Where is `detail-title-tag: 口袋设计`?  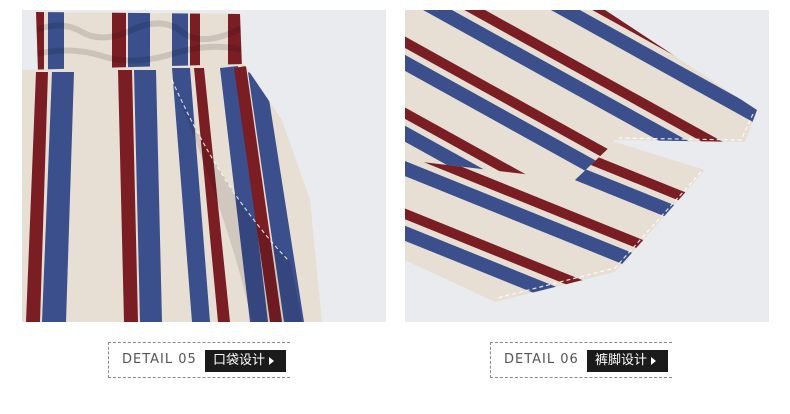 detail-title-tag: 口袋设计 is located at coordinates (246, 361).